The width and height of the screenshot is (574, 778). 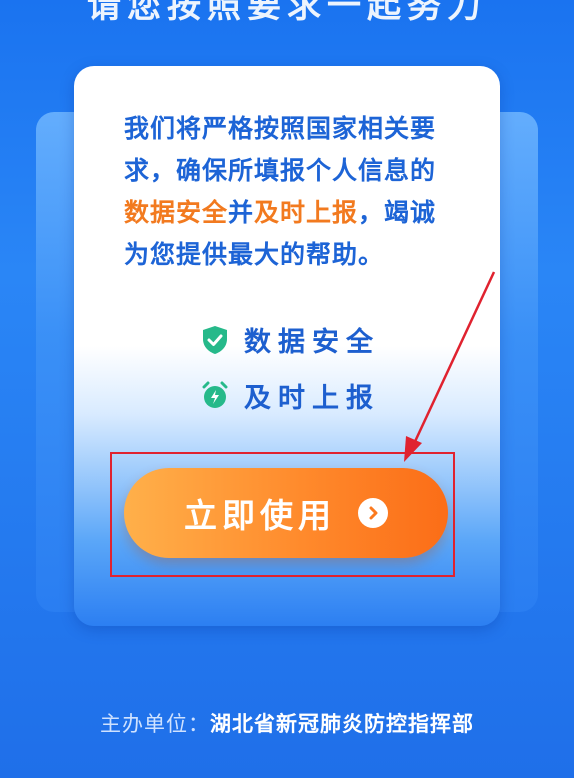 I want to click on intro-rest: ，竭诚, so click(x=397, y=212).